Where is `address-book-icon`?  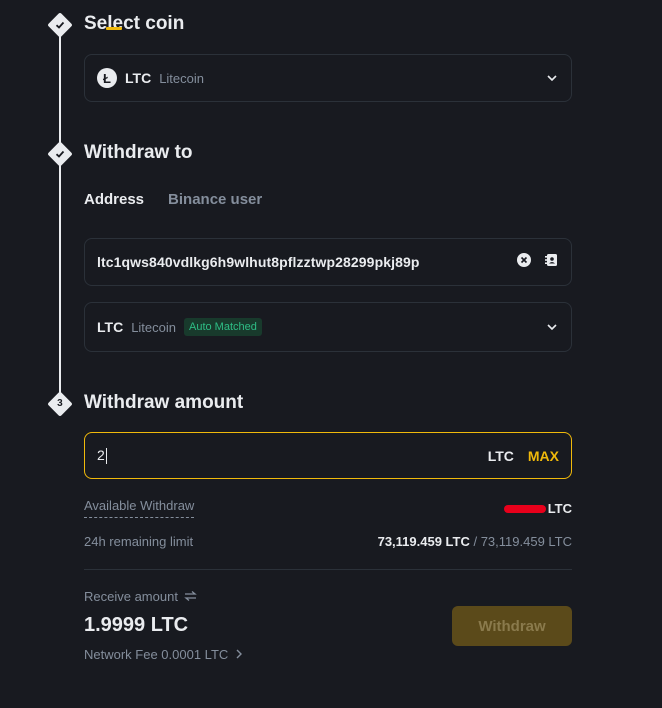
address-book-icon is located at coordinates (551, 262).